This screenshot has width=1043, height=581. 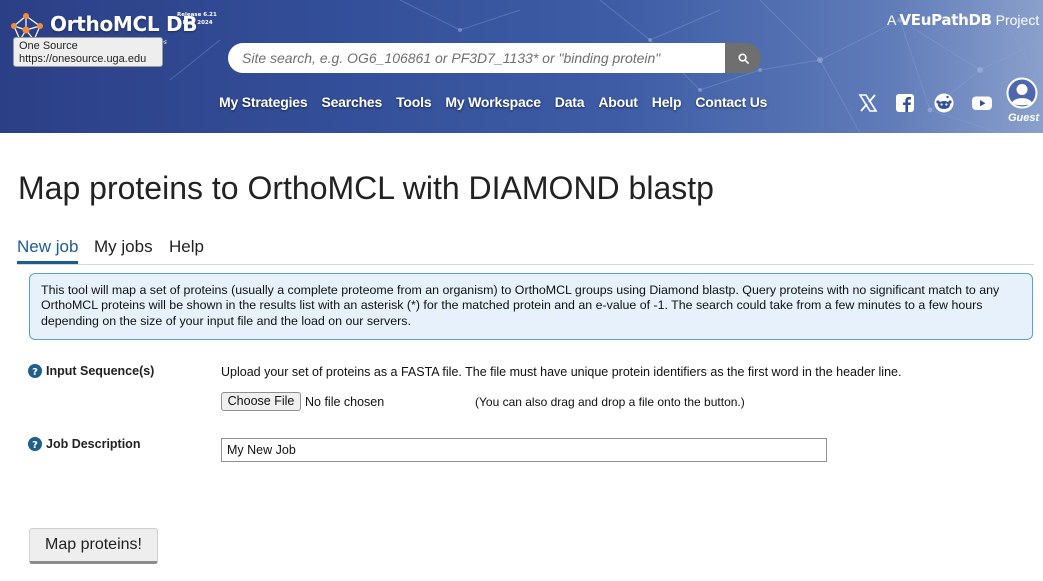 I want to click on project-brand: VEuPathDB, so click(x=945, y=20).